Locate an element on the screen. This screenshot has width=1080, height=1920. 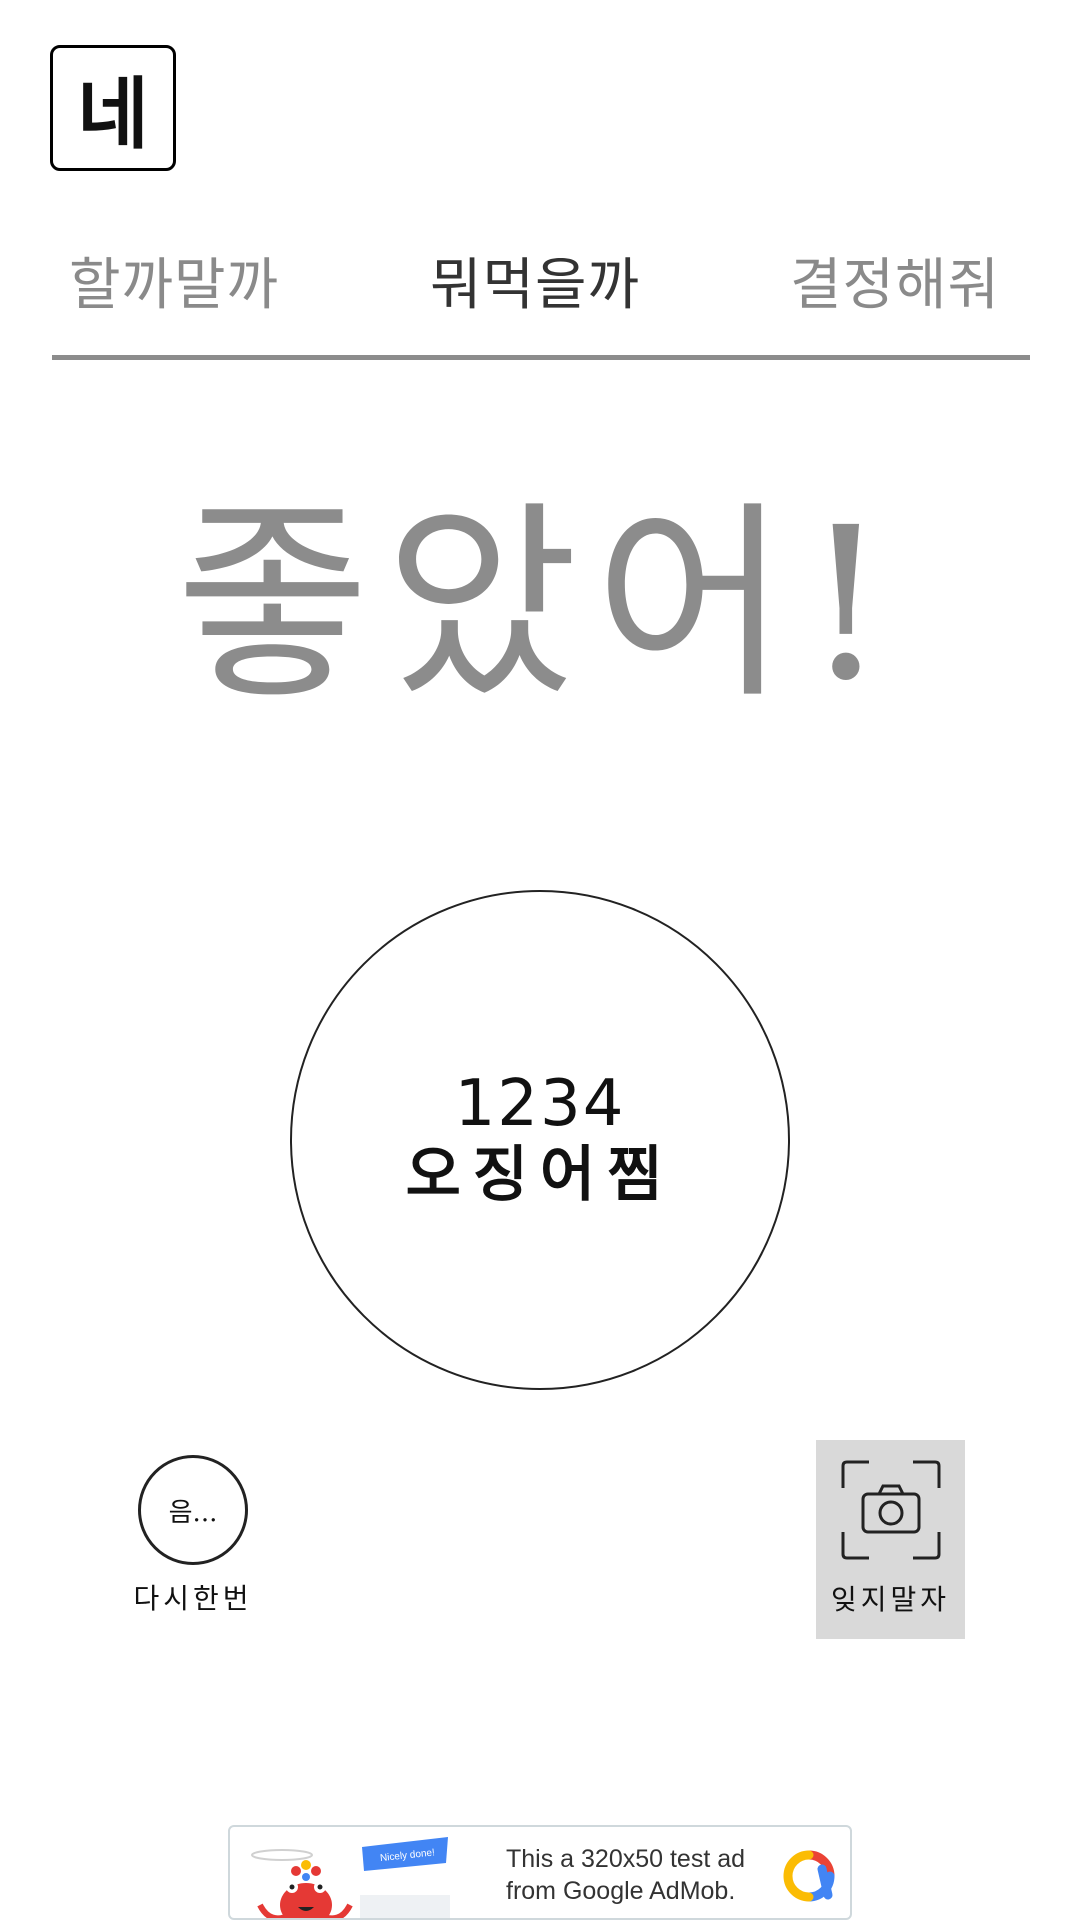
ad-line-1: This a 320x50 test ad is located at coordinates (626, 1859).